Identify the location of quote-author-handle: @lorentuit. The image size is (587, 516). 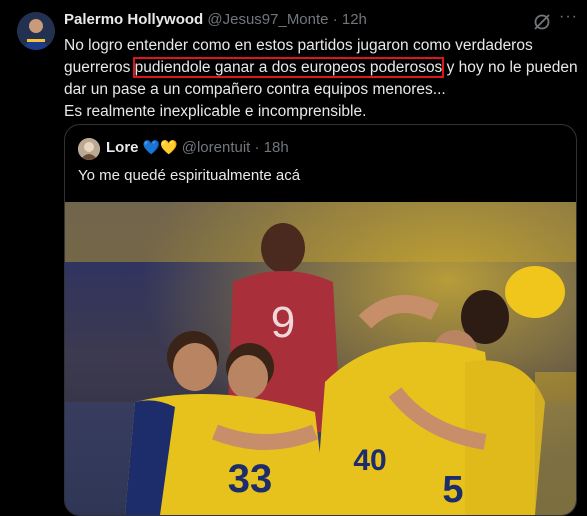
(216, 147).